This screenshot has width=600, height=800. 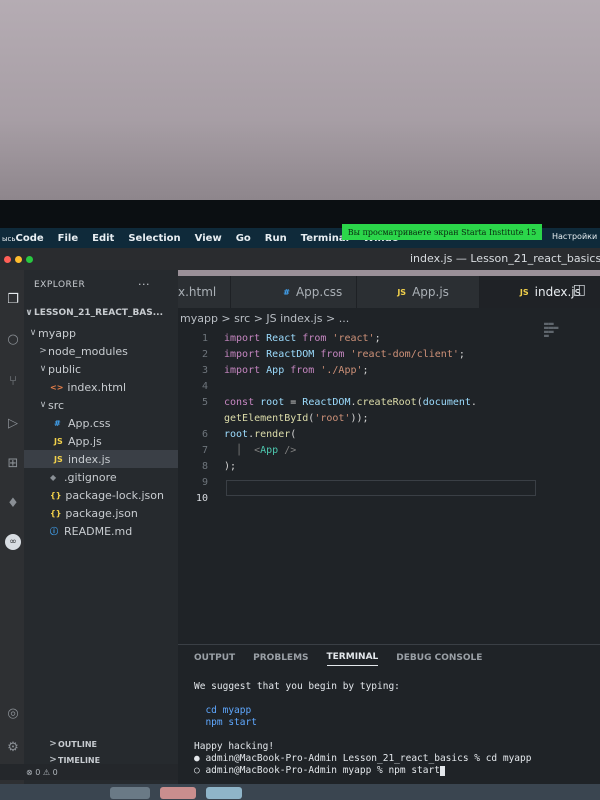 I want to click on terminal-cursor, so click(x=442, y=770).